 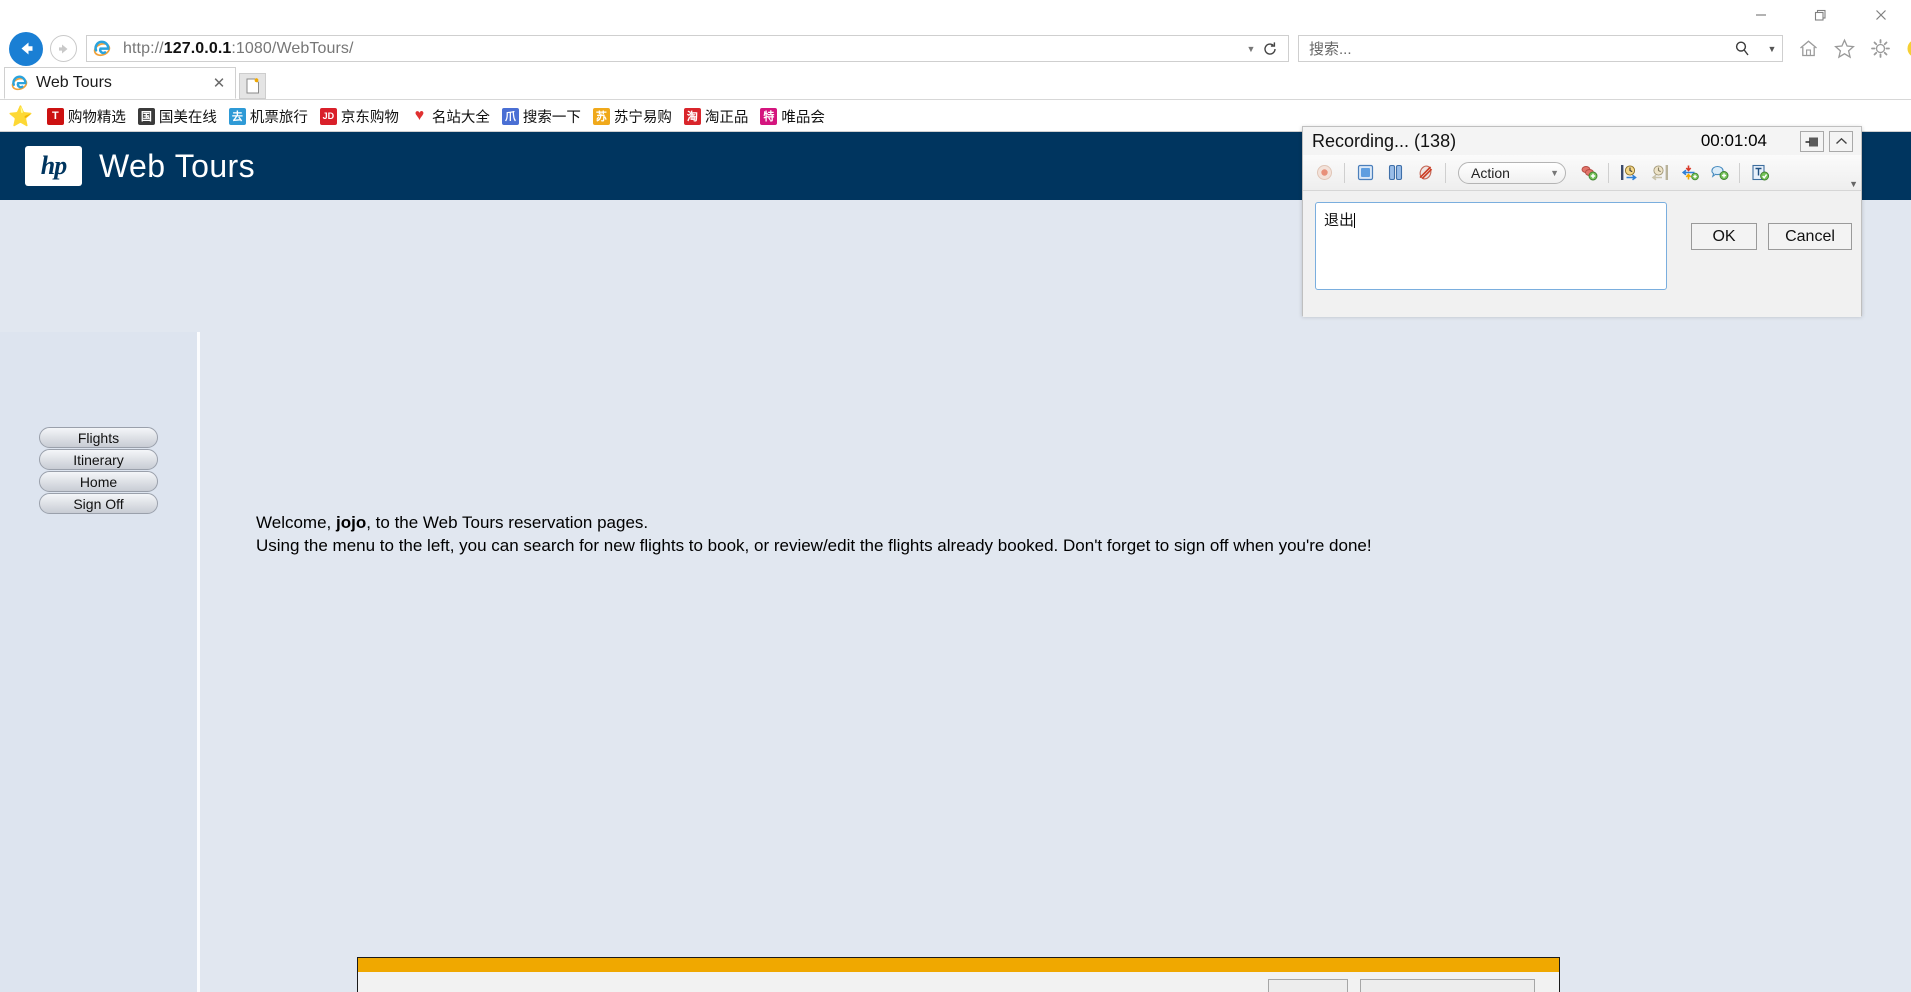 I want to click on bookmark-label: 名站大全, so click(x=460, y=117).